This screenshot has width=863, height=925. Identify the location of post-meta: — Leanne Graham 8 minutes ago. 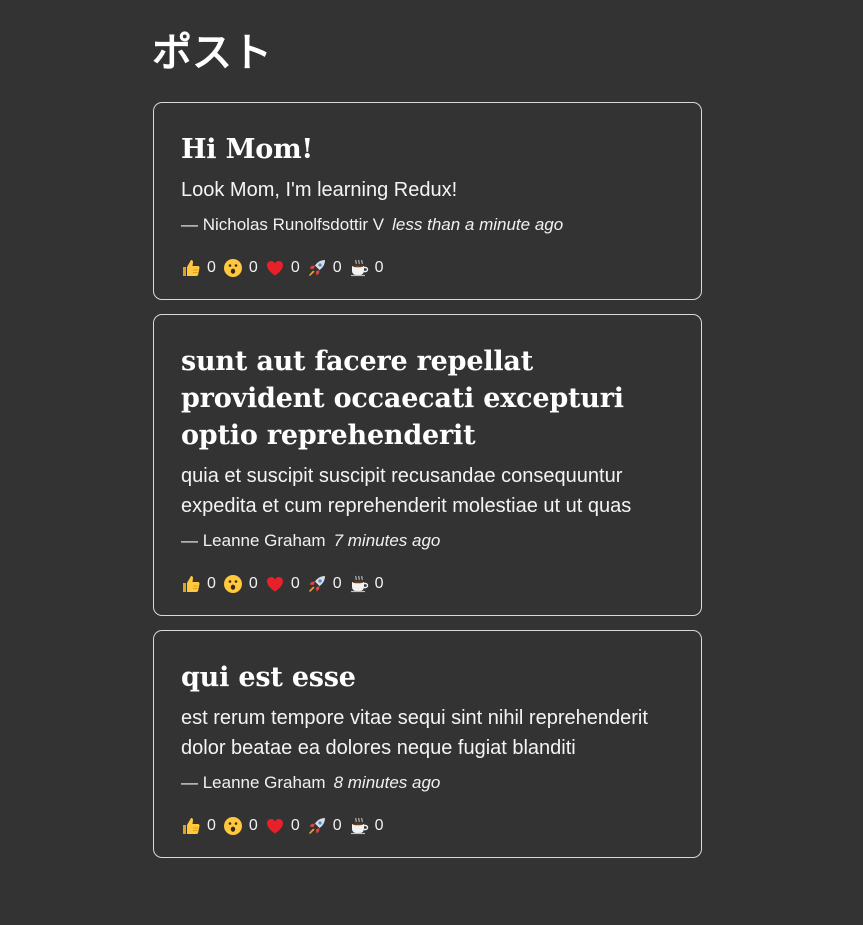
(427, 783).